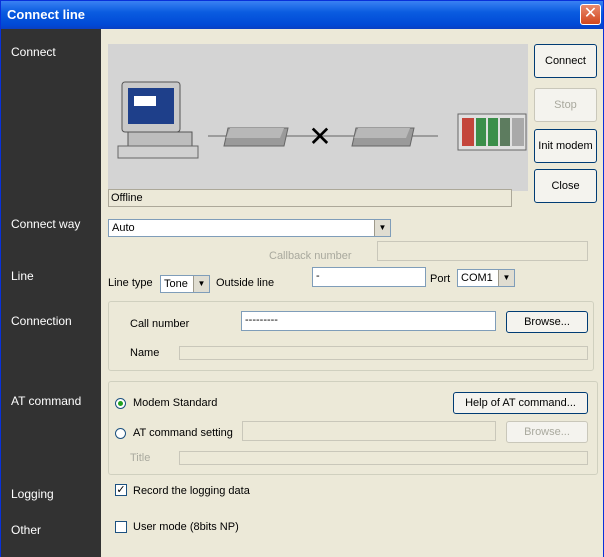 The width and height of the screenshot is (604, 557). What do you see at coordinates (302, 15) in the screenshot?
I see `title-bar: Connect line ✕` at bounding box center [302, 15].